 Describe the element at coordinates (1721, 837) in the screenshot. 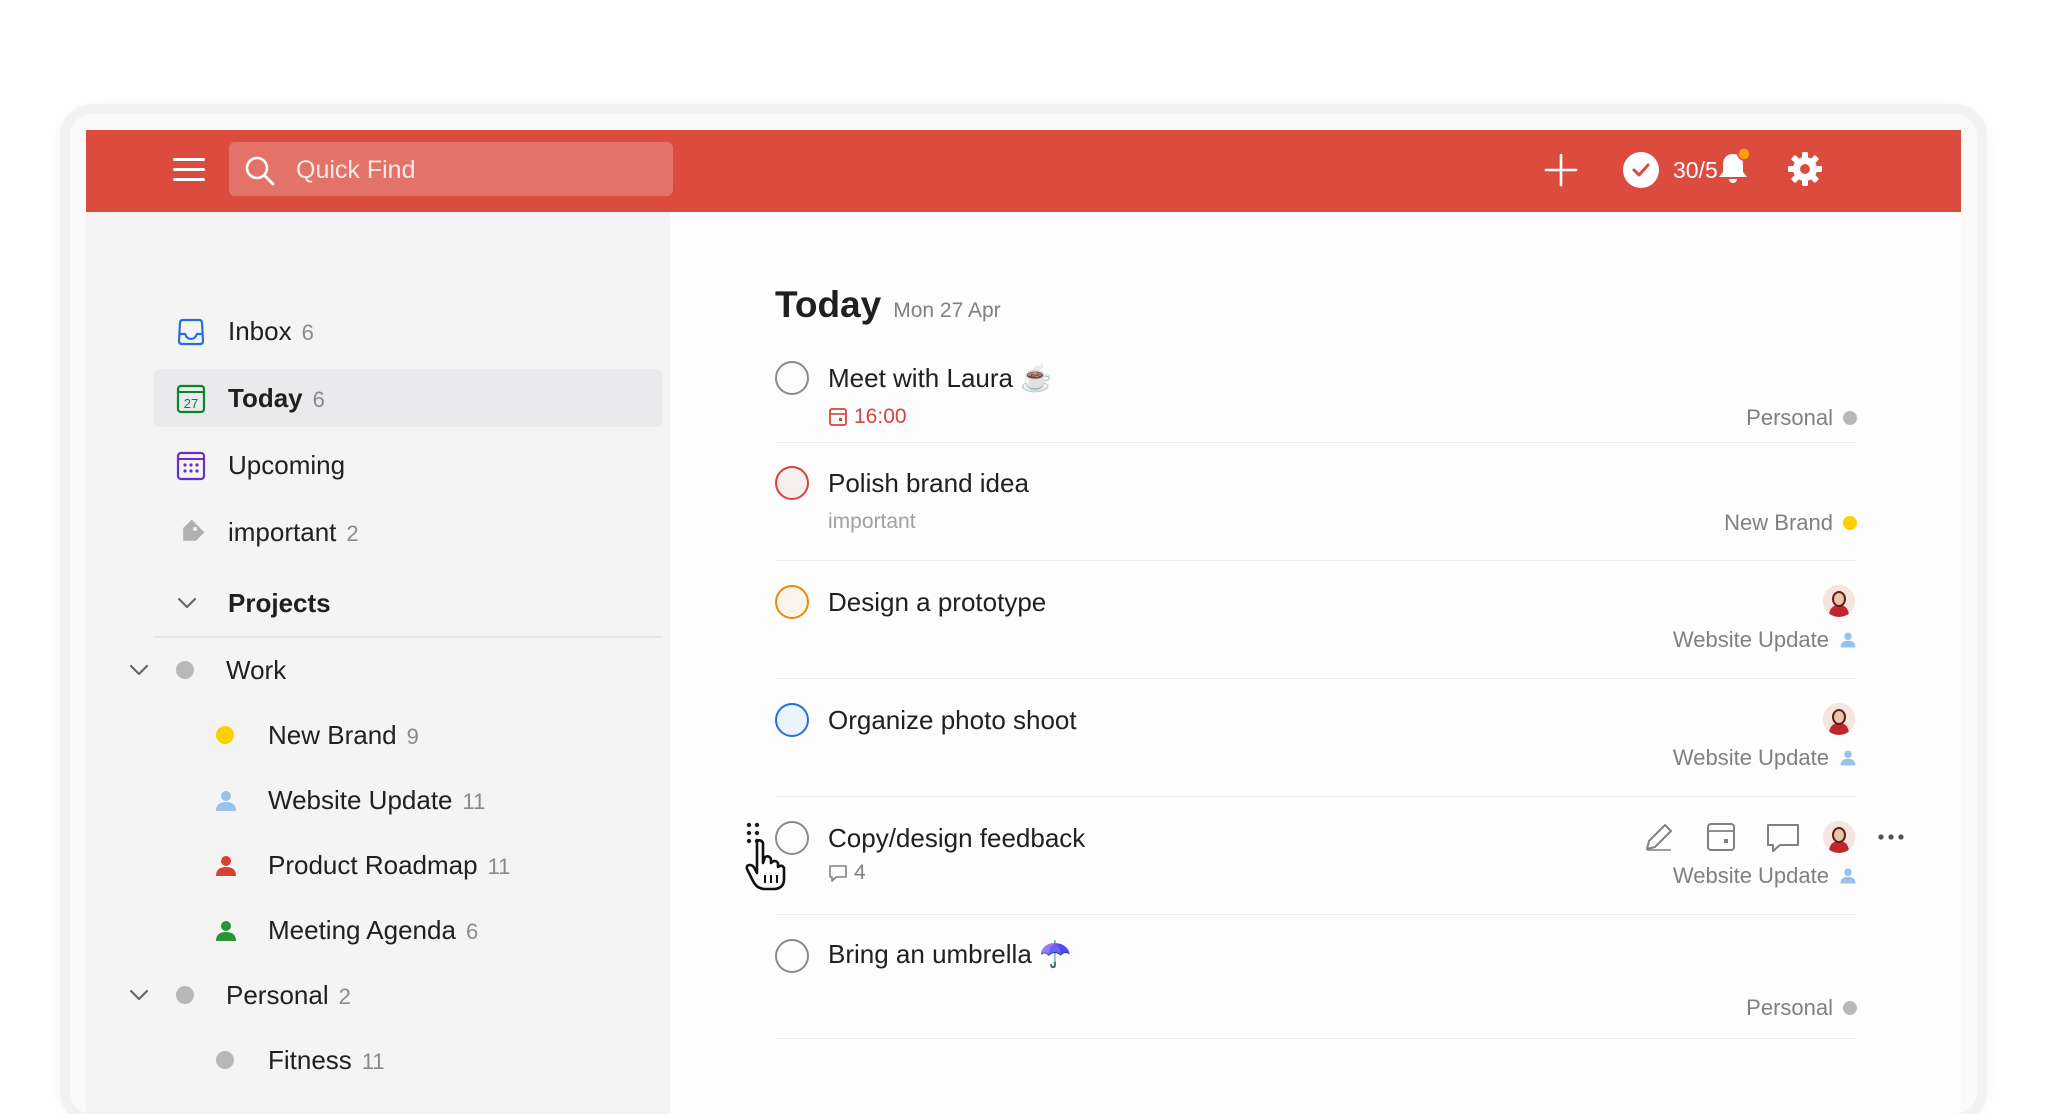

I see `schedule-icon` at that location.